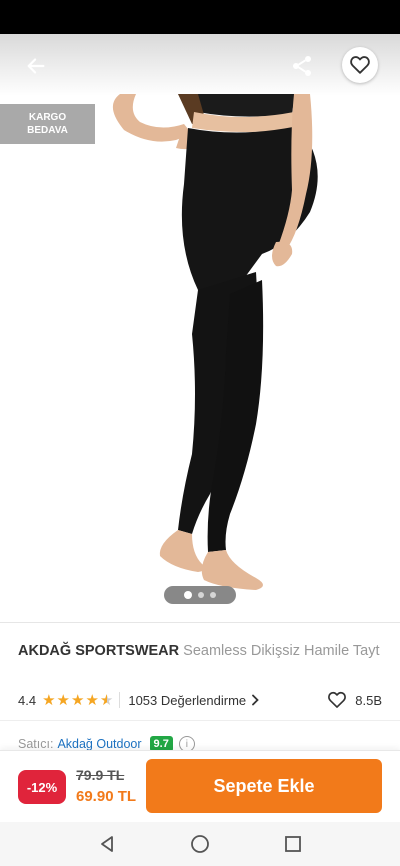  What do you see at coordinates (47, 117) in the screenshot?
I see `free-shipping-line1: KARGO` at bounding box center [47, 117].